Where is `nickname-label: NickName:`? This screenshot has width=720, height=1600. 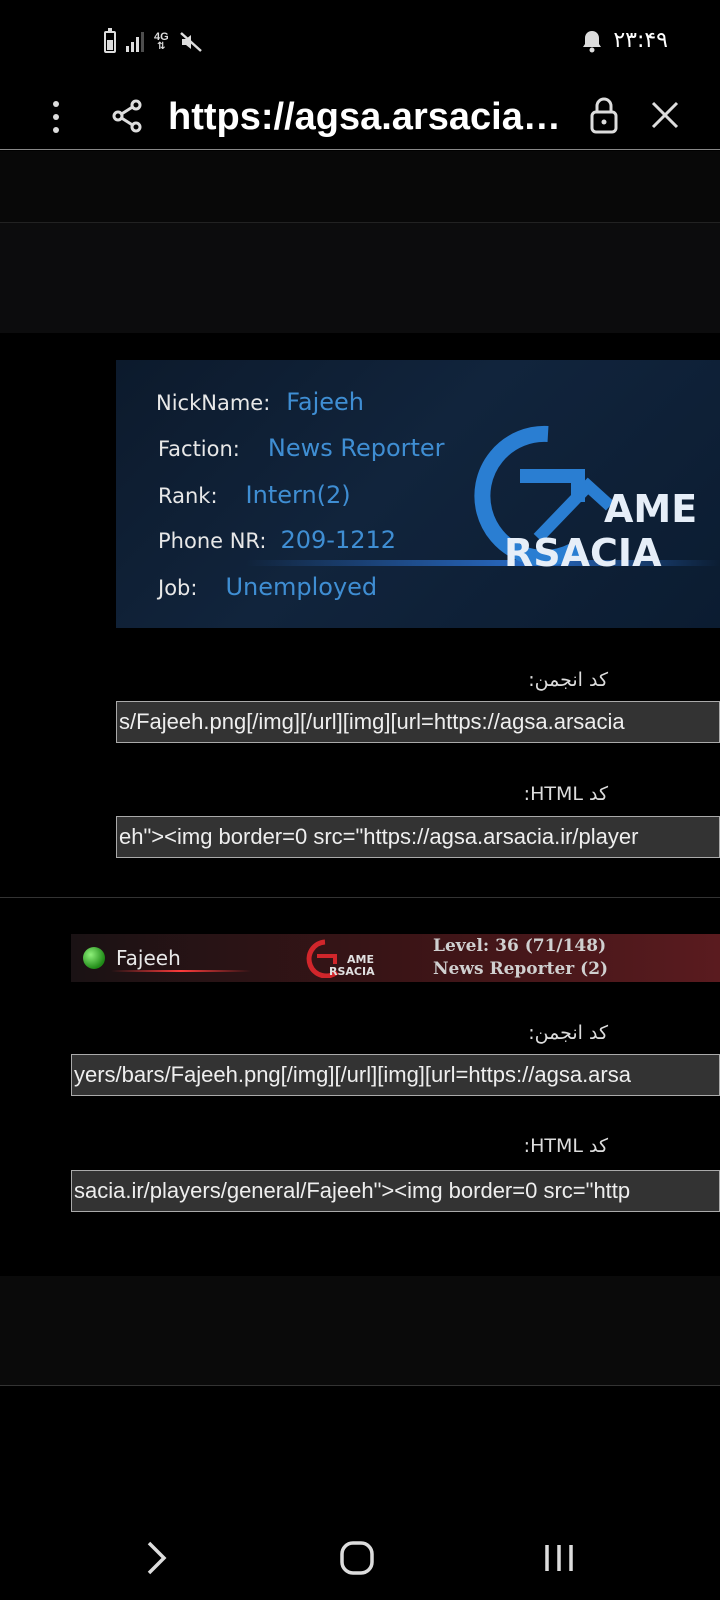
nickname-label: NickName: is located at coordinates (213, 403).